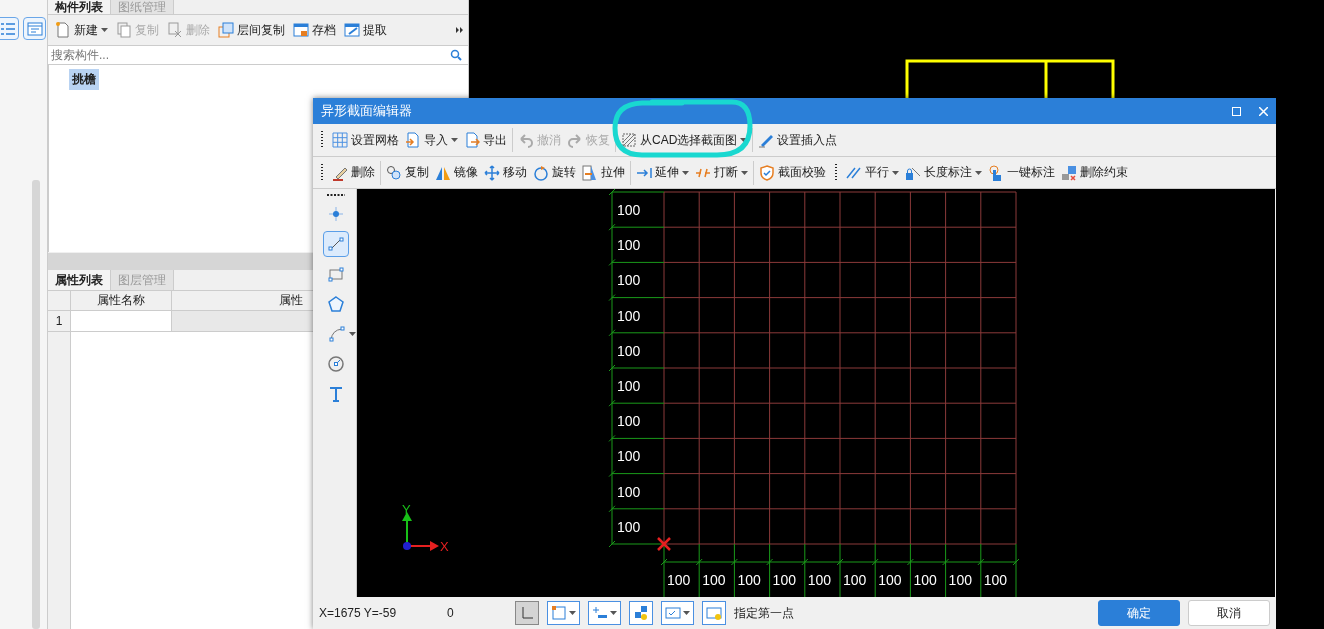 The height and width of the screenshot is (629, 1324). Describe the element at coordinates (358, 613) in the screenshot. I see `coordinates-readout: X=1675 Y=-59` at that location.